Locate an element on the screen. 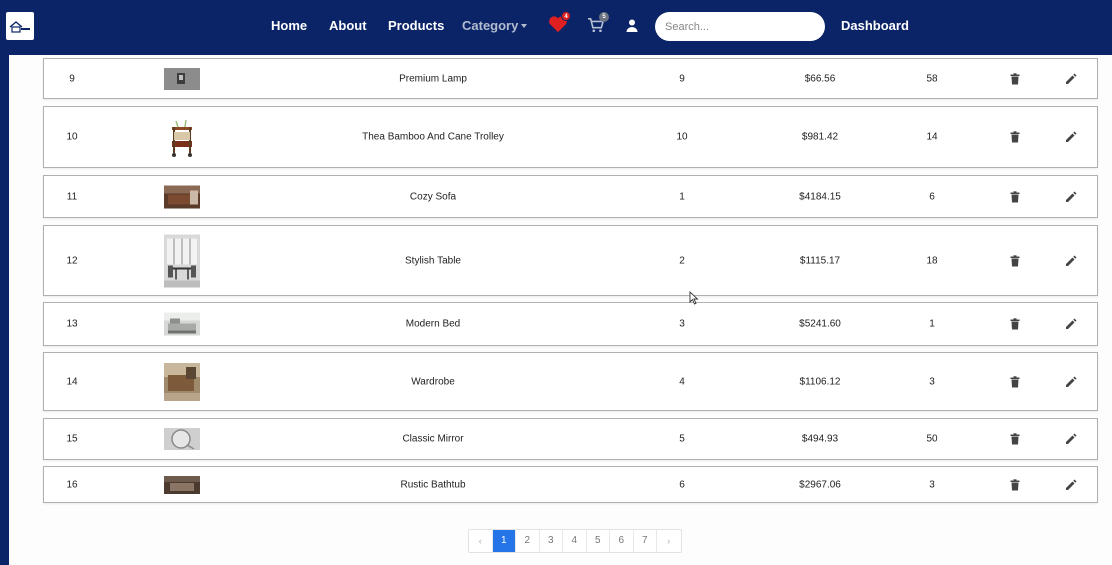 This screenshot has width=1112, height=565. pagination-page-1: 1 is located at coordinates (504, 541).